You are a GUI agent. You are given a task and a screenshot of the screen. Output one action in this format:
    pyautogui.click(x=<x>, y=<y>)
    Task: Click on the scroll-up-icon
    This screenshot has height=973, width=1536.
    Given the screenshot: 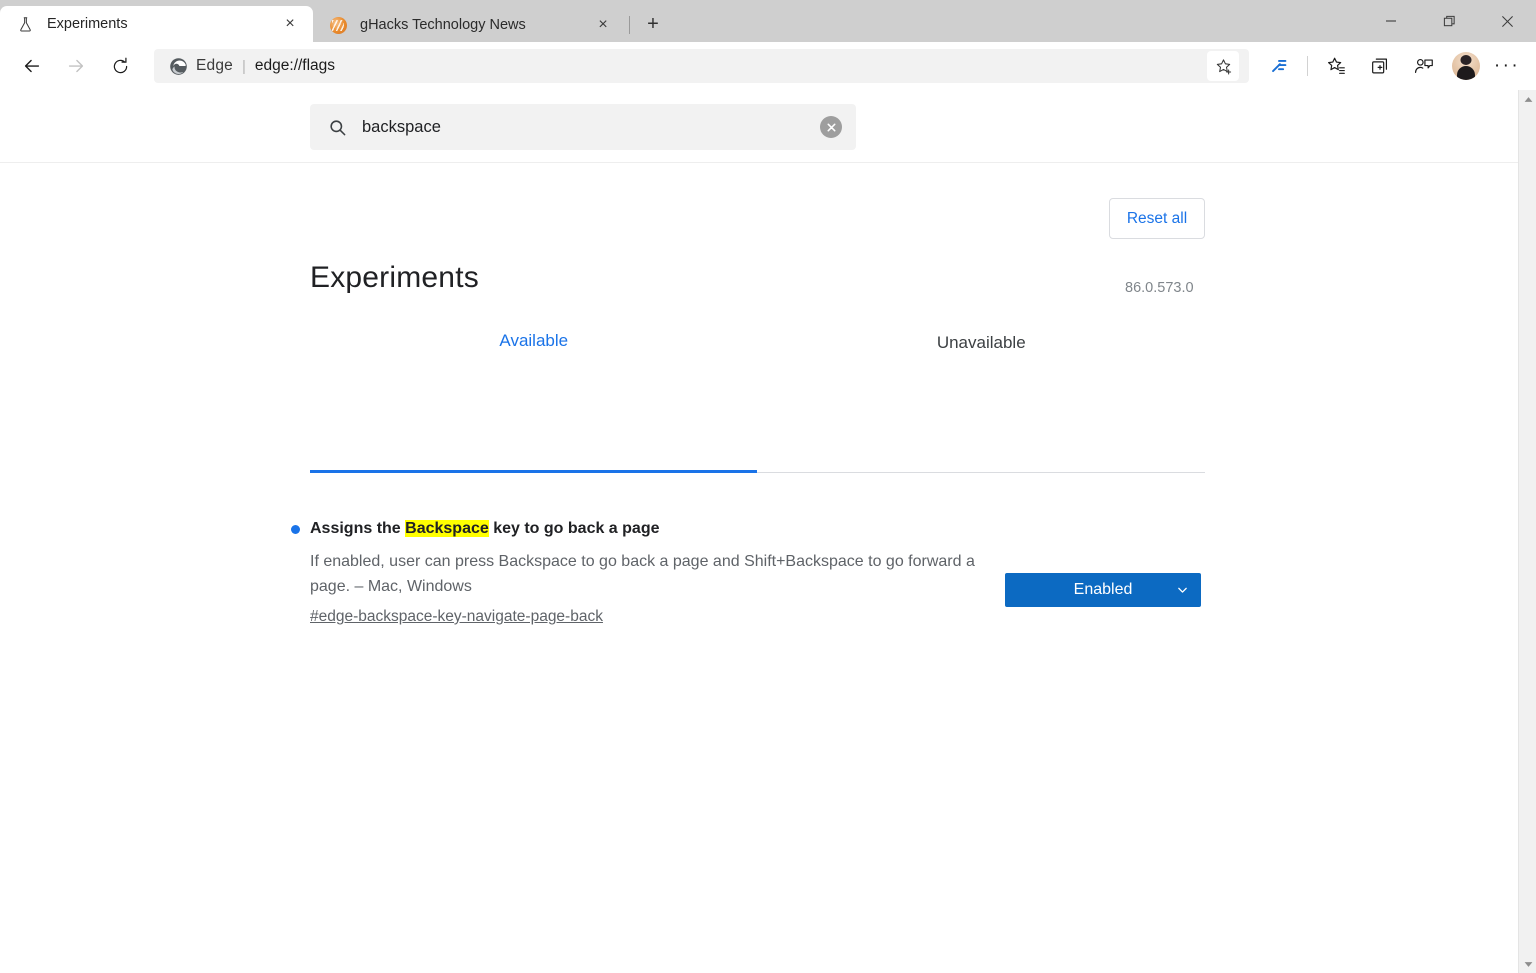 What is the action you would take?
    pyautogui.click(x=1527, y=99)
    